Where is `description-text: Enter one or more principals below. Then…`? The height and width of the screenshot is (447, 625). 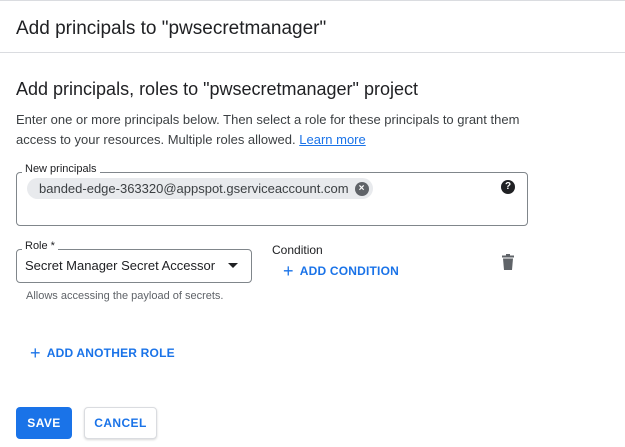
description-text: Enter one or more principals below. Then… is located at coordinates (268, 129).